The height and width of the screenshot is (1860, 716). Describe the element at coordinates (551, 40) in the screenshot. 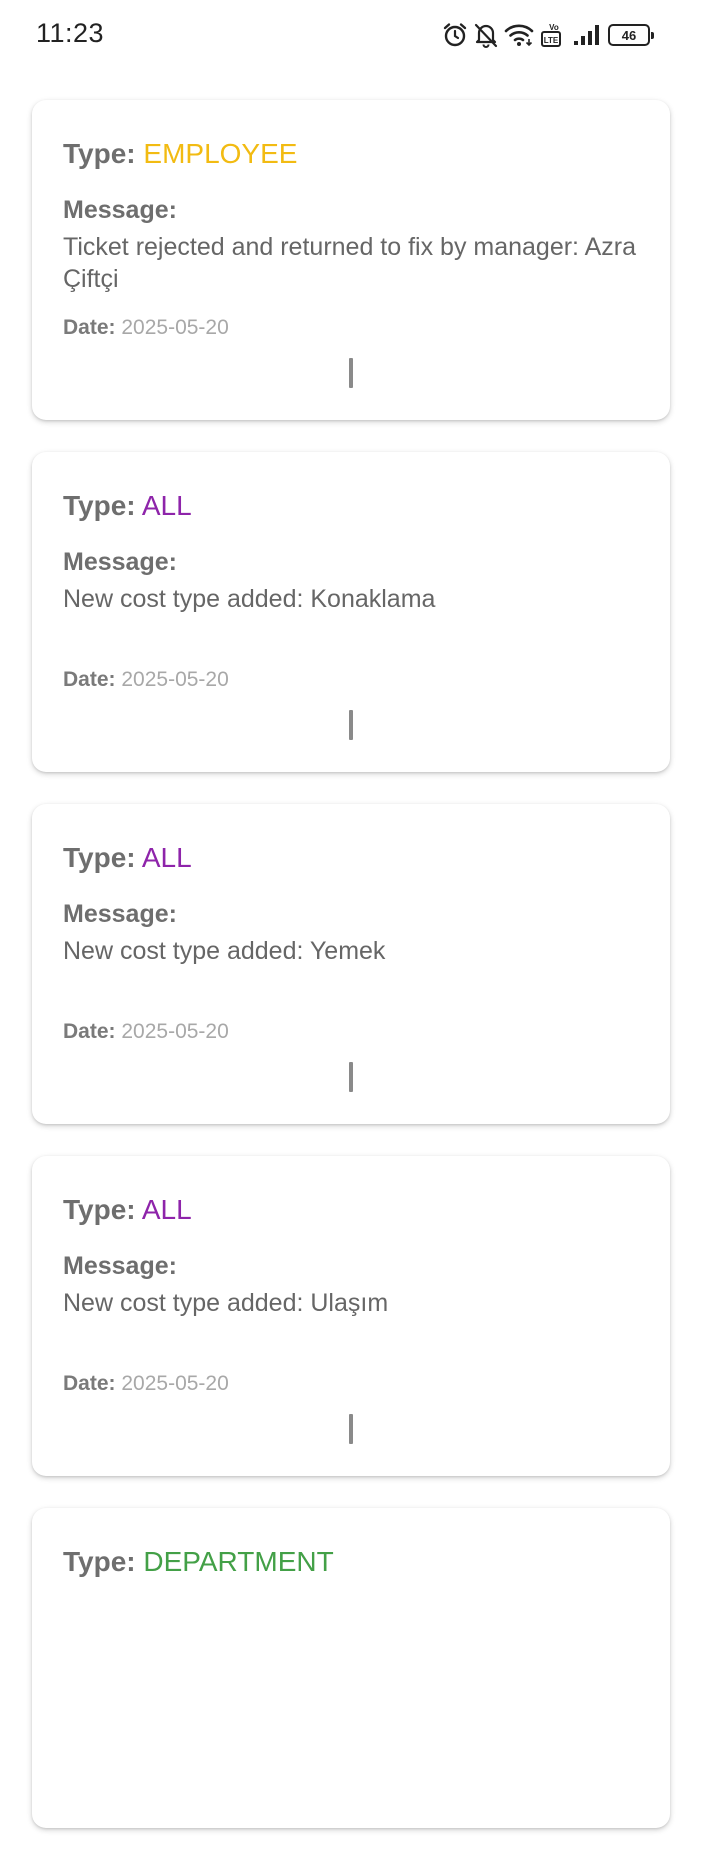

I see `svg-text: LTE` at that location.